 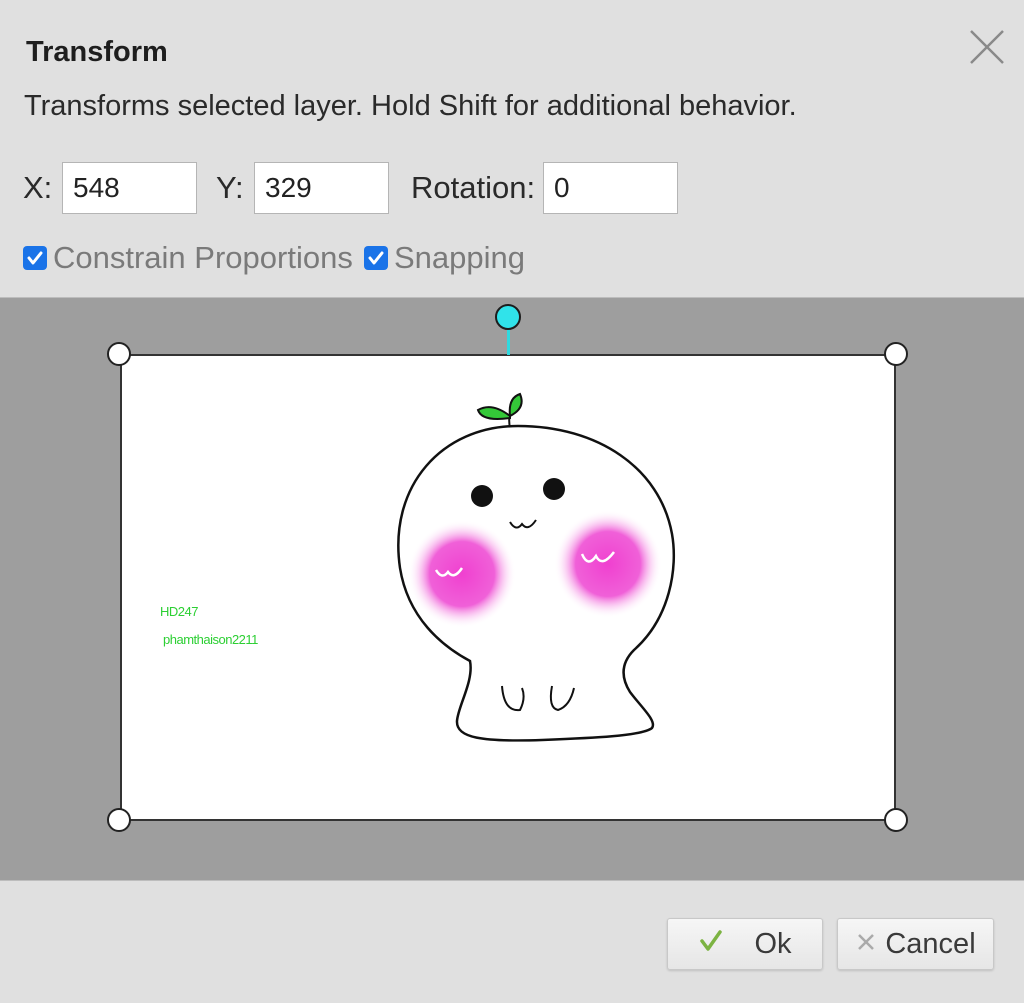 I want to click on snapping-option: Snapping, so click(x=444, y=258).